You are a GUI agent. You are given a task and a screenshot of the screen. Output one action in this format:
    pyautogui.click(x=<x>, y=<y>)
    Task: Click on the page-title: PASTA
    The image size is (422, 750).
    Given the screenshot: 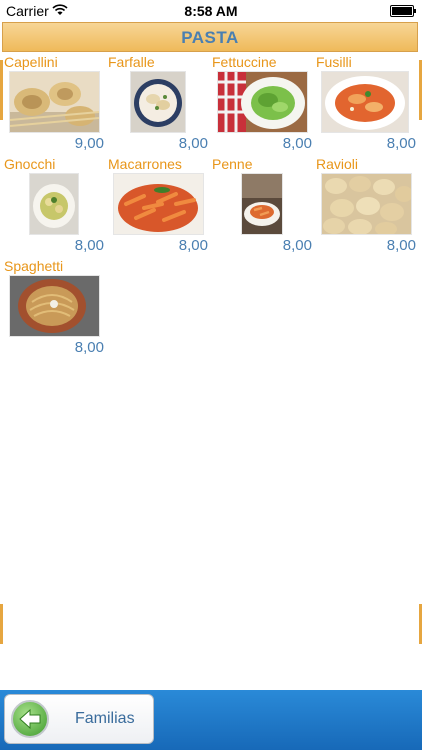 What is the action you would take?
    pyautogui.click(x=210, y=37)
    